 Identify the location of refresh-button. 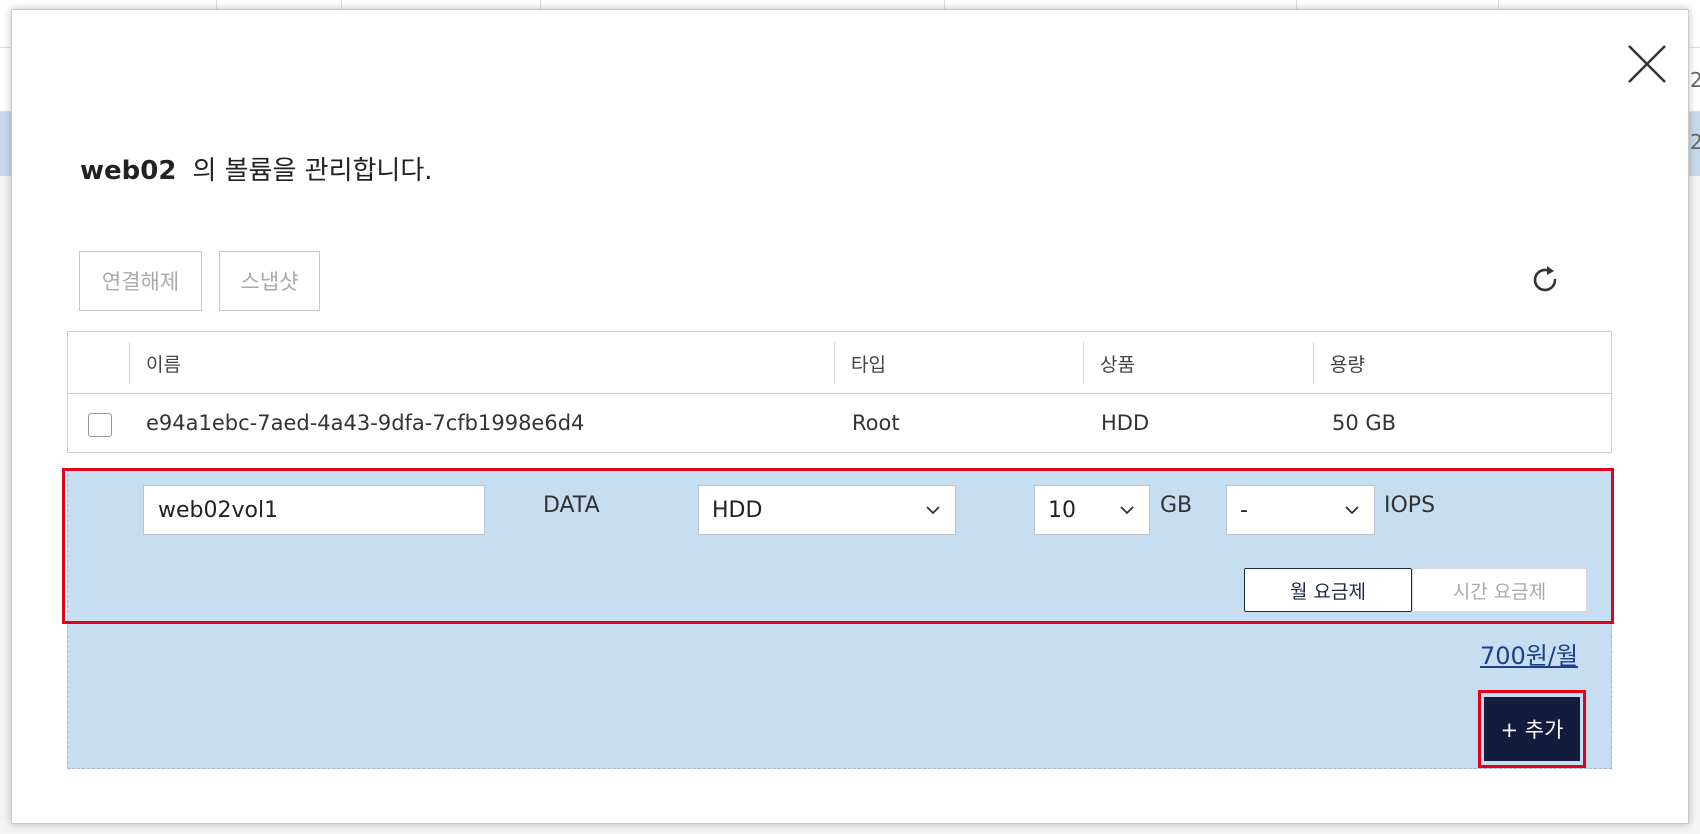
(1545, 280).